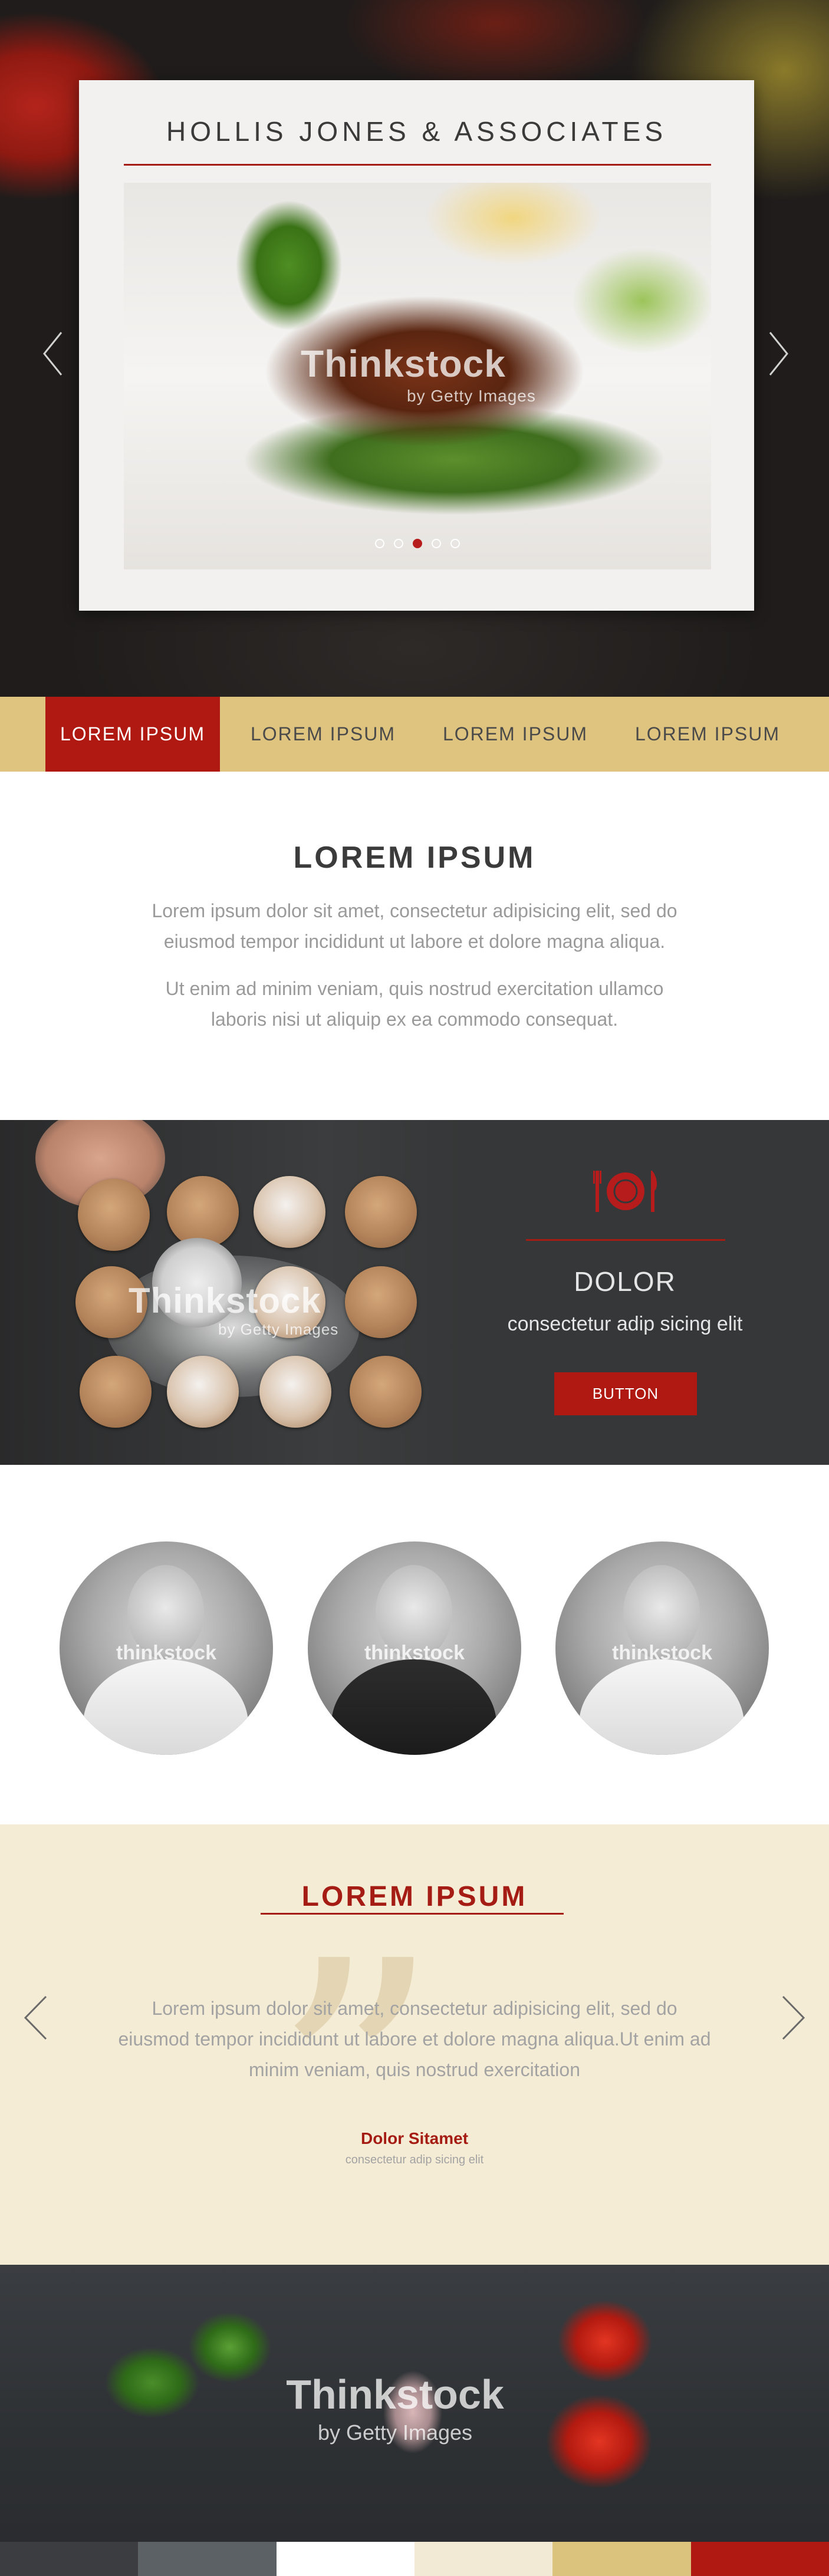 This screenshot has height=2576, width=829. What do you see at coordinates (289, 268) in the screenshot?
I see `garnish-graphic` at bounding box center [289, 268].